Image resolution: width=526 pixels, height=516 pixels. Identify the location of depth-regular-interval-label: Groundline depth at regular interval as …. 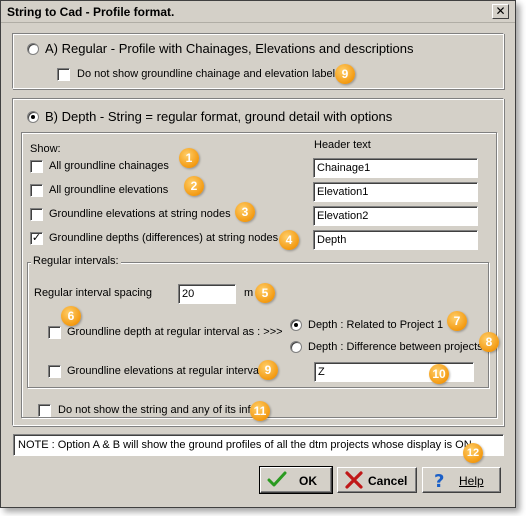
(175, 332).